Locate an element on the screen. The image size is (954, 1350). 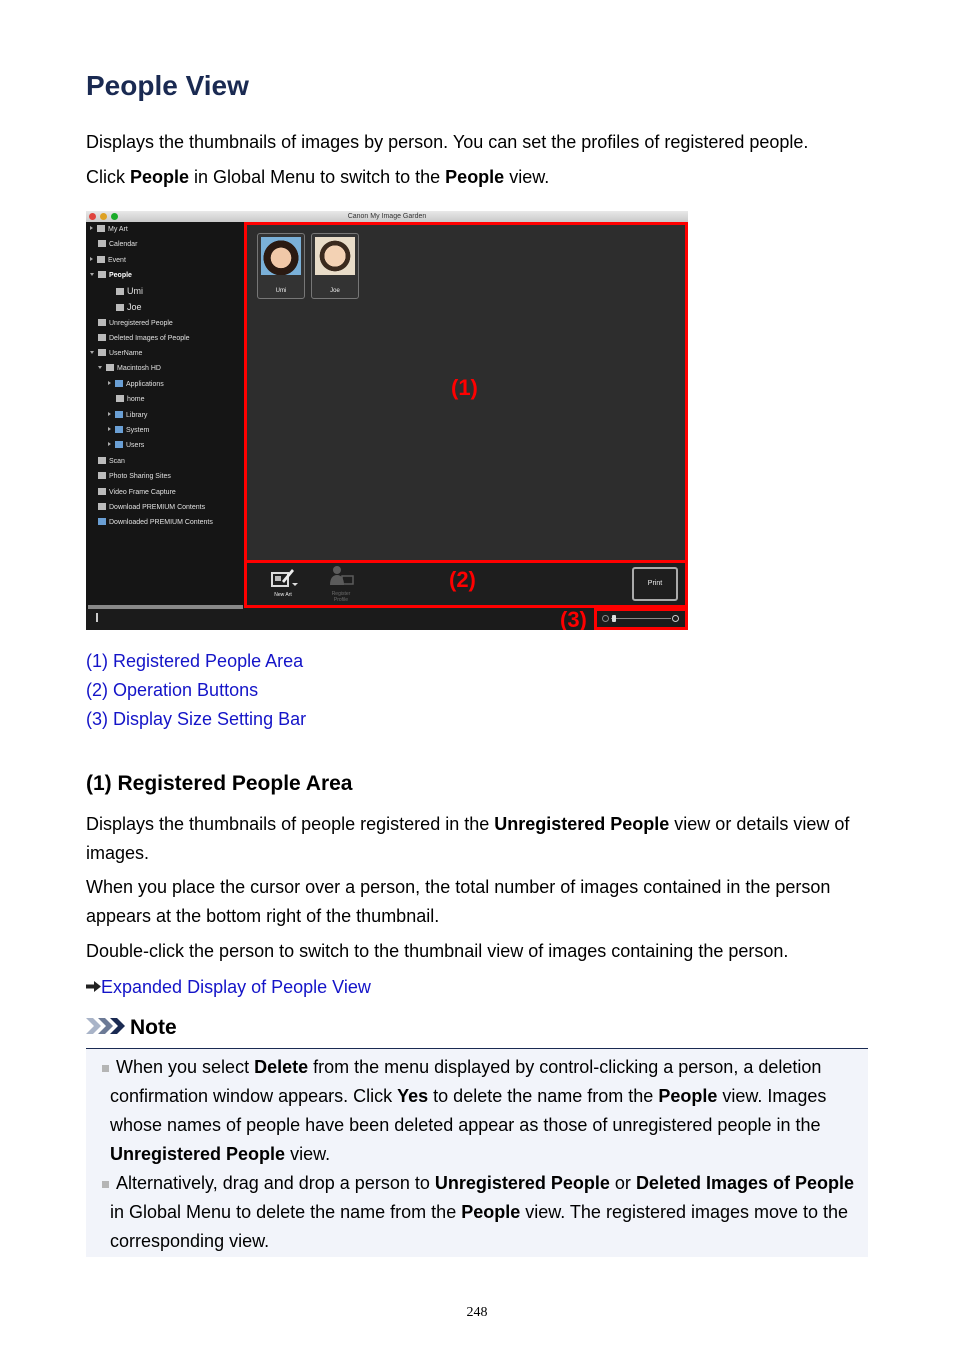
disk-icon is located at coordinates (110, 367).